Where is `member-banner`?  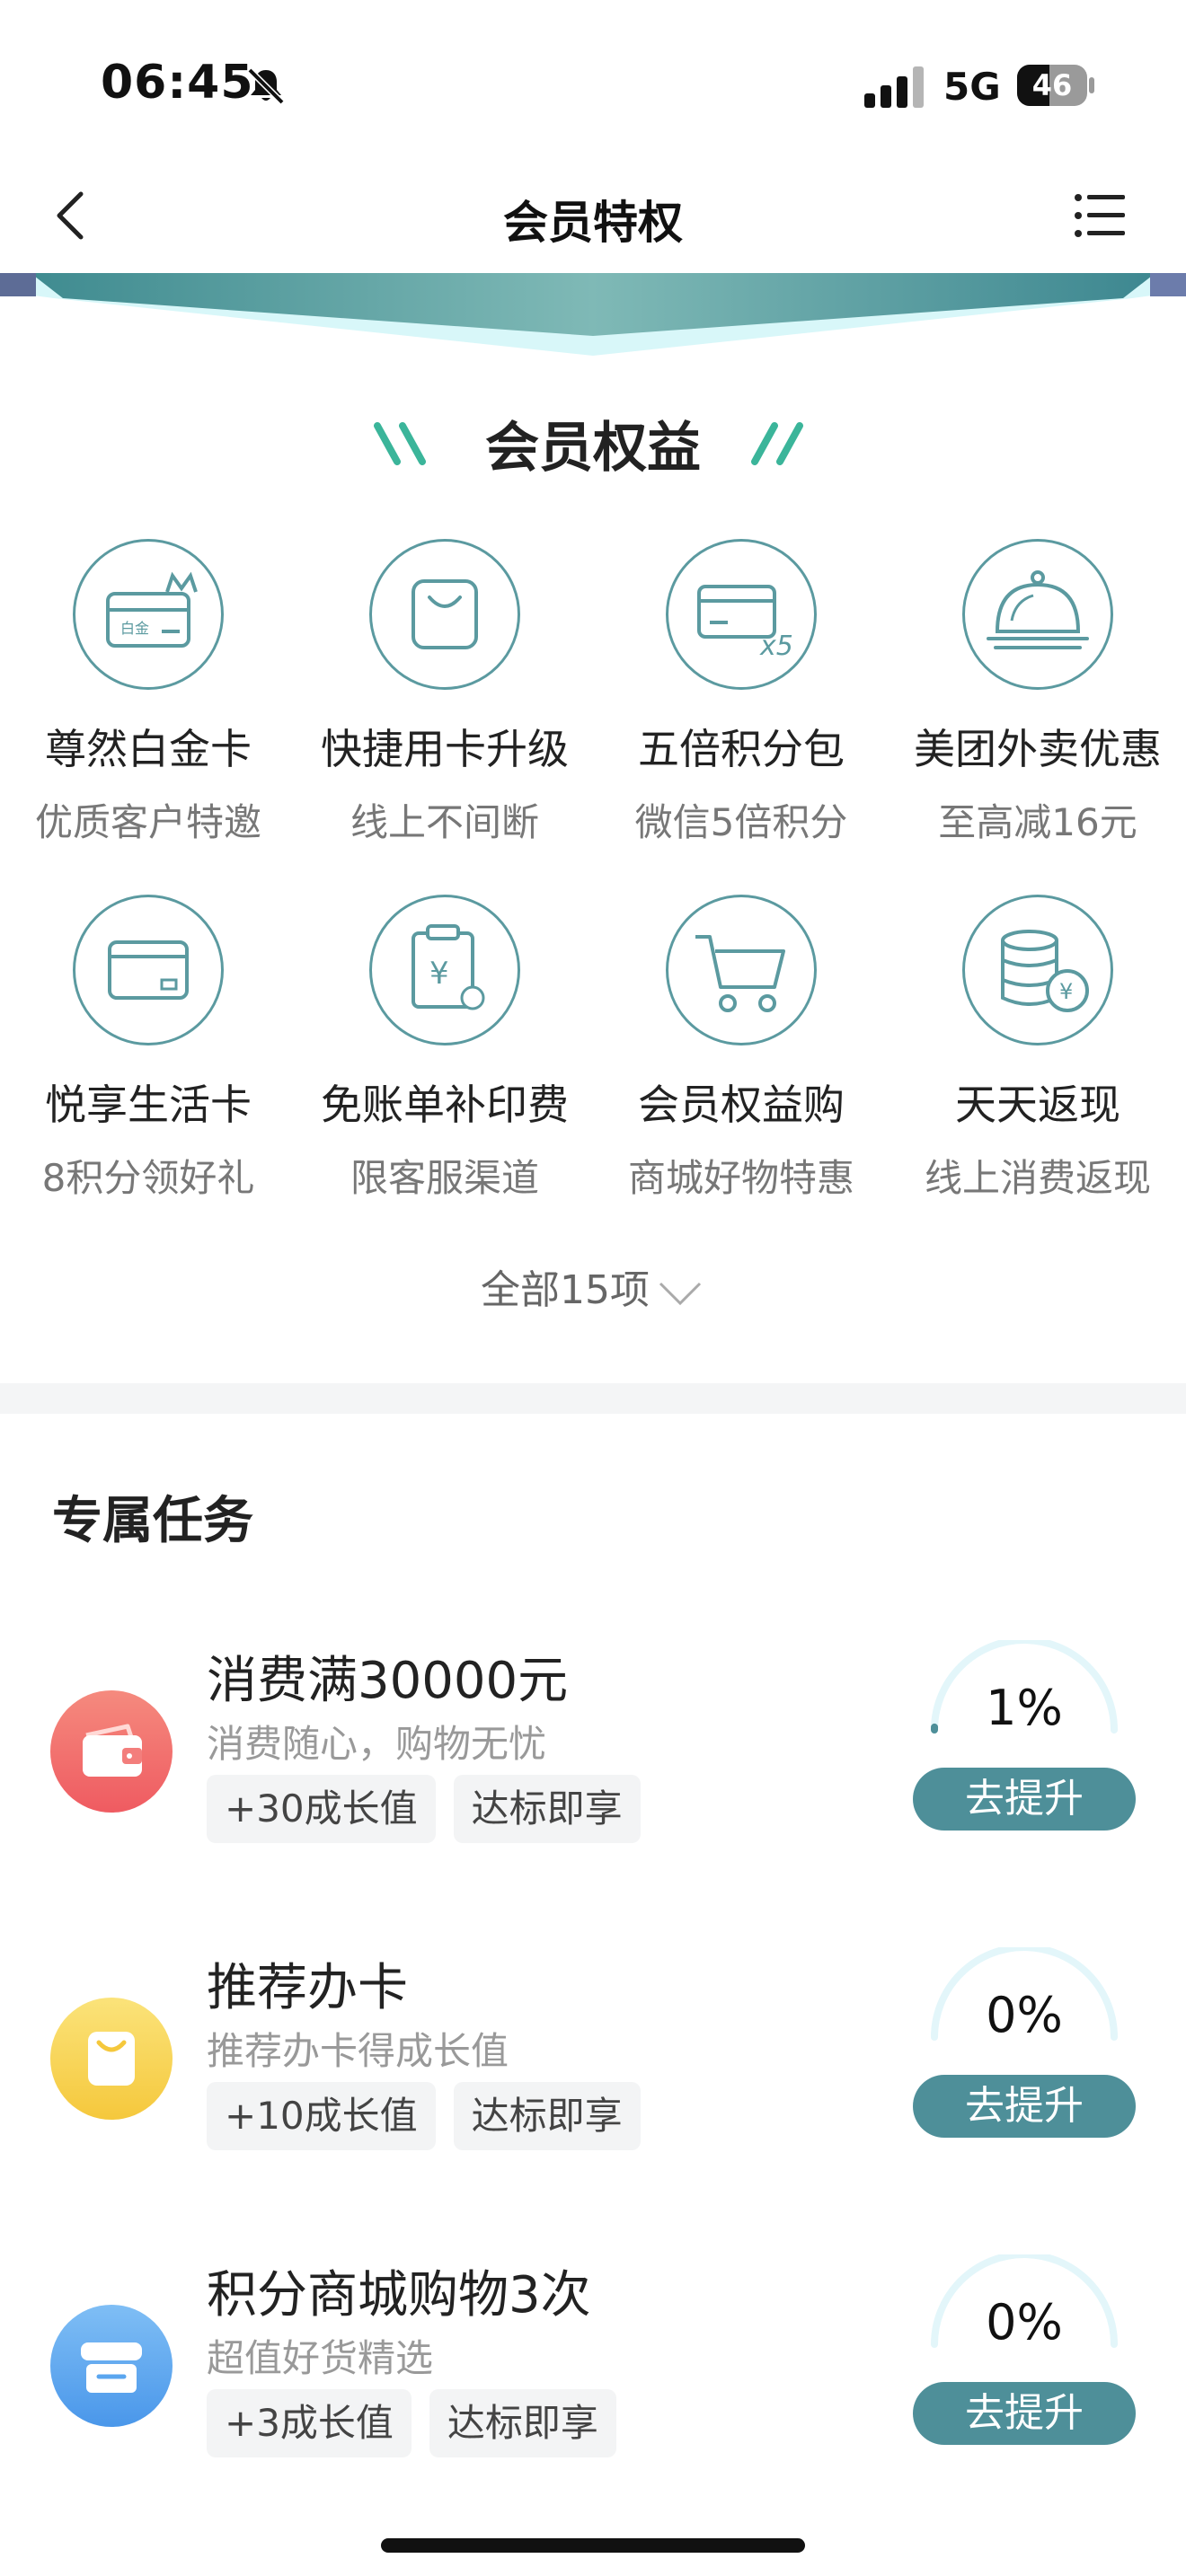
member-banner is located at coordinates (593, 323).